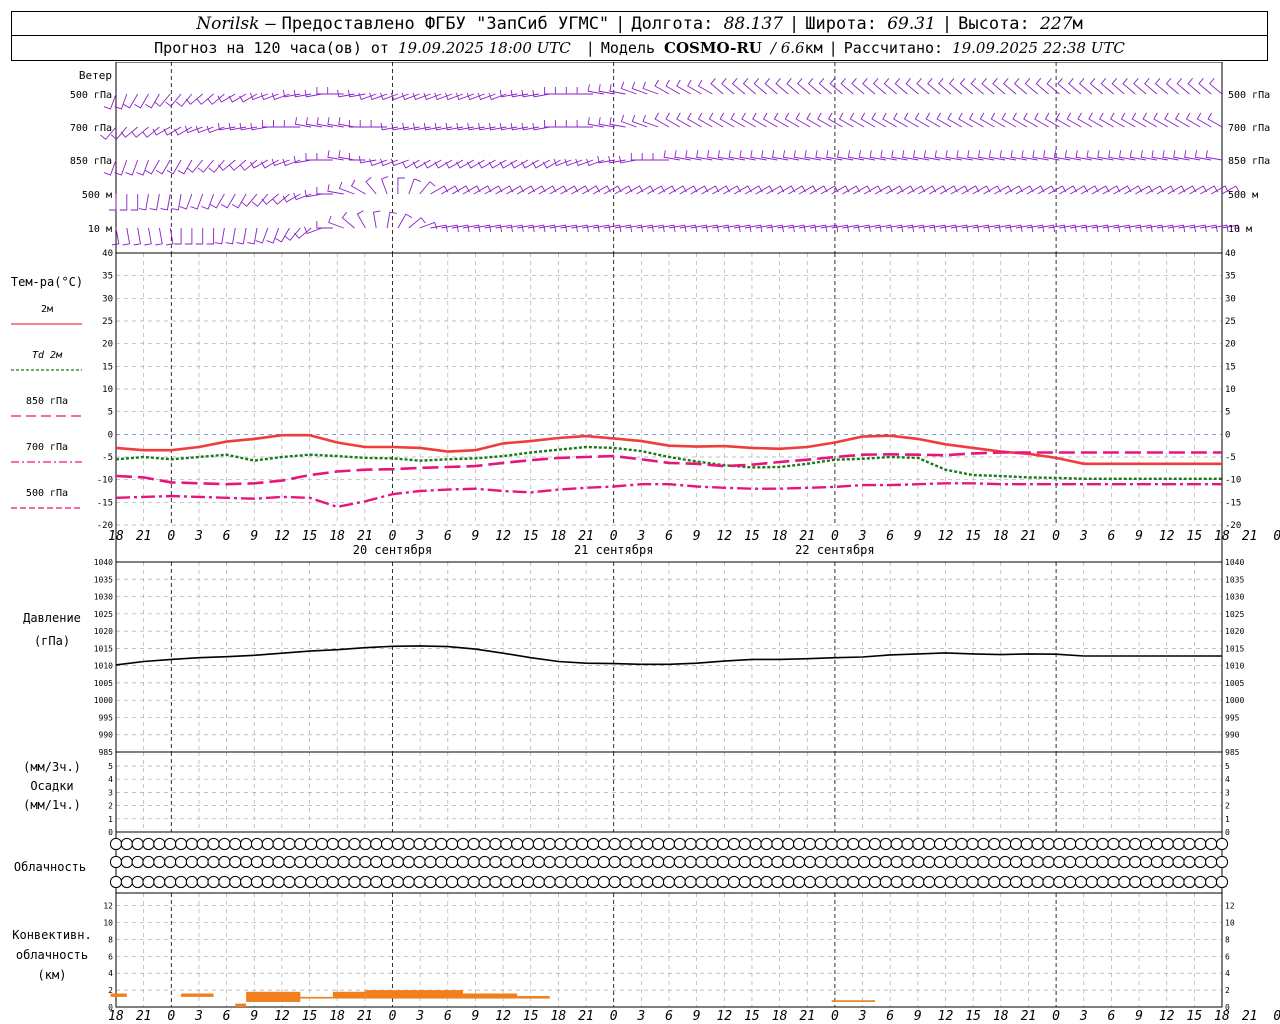  Describe the element at coordinates (105, 481) in the screenshot. I see `temp-ytick-left: -10` at that location.